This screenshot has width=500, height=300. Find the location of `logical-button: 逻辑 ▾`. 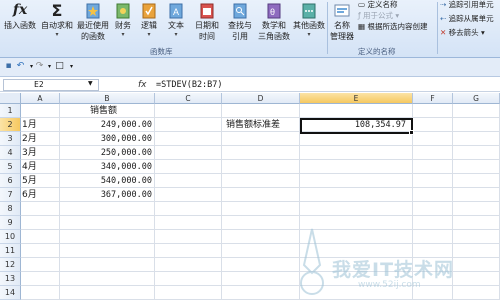

logical-button: 逻辑 ▾ is located at coordinates (149, 20).